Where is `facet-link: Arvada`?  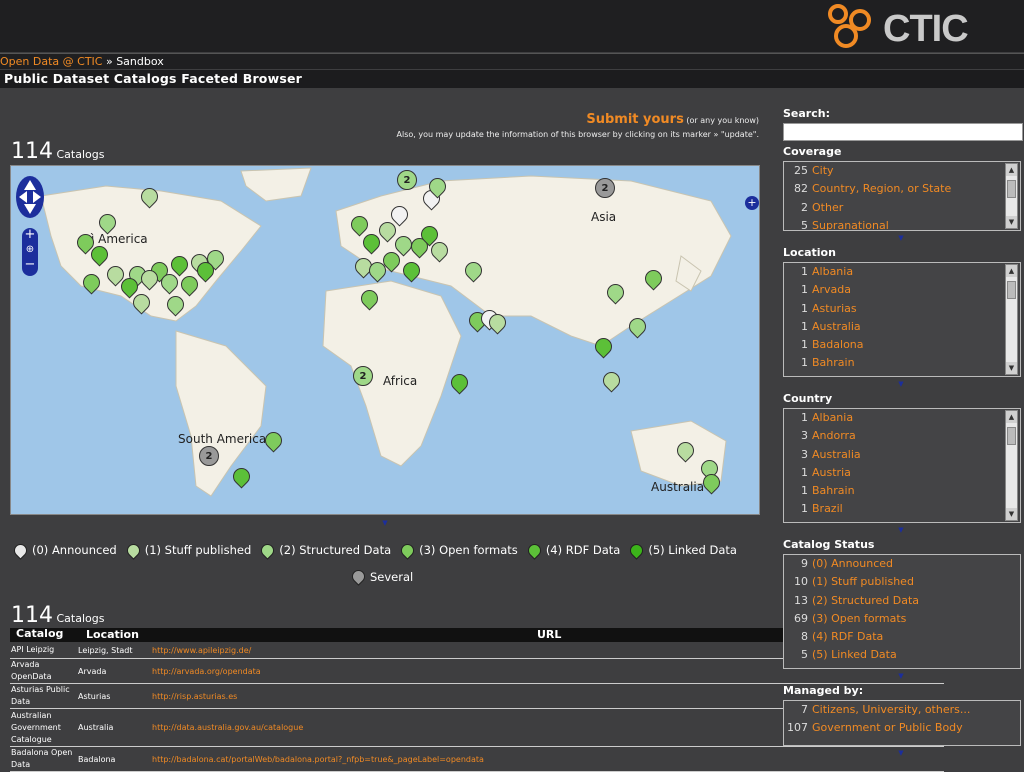
facet-link: Arvada is located at coordinates (831, 289).